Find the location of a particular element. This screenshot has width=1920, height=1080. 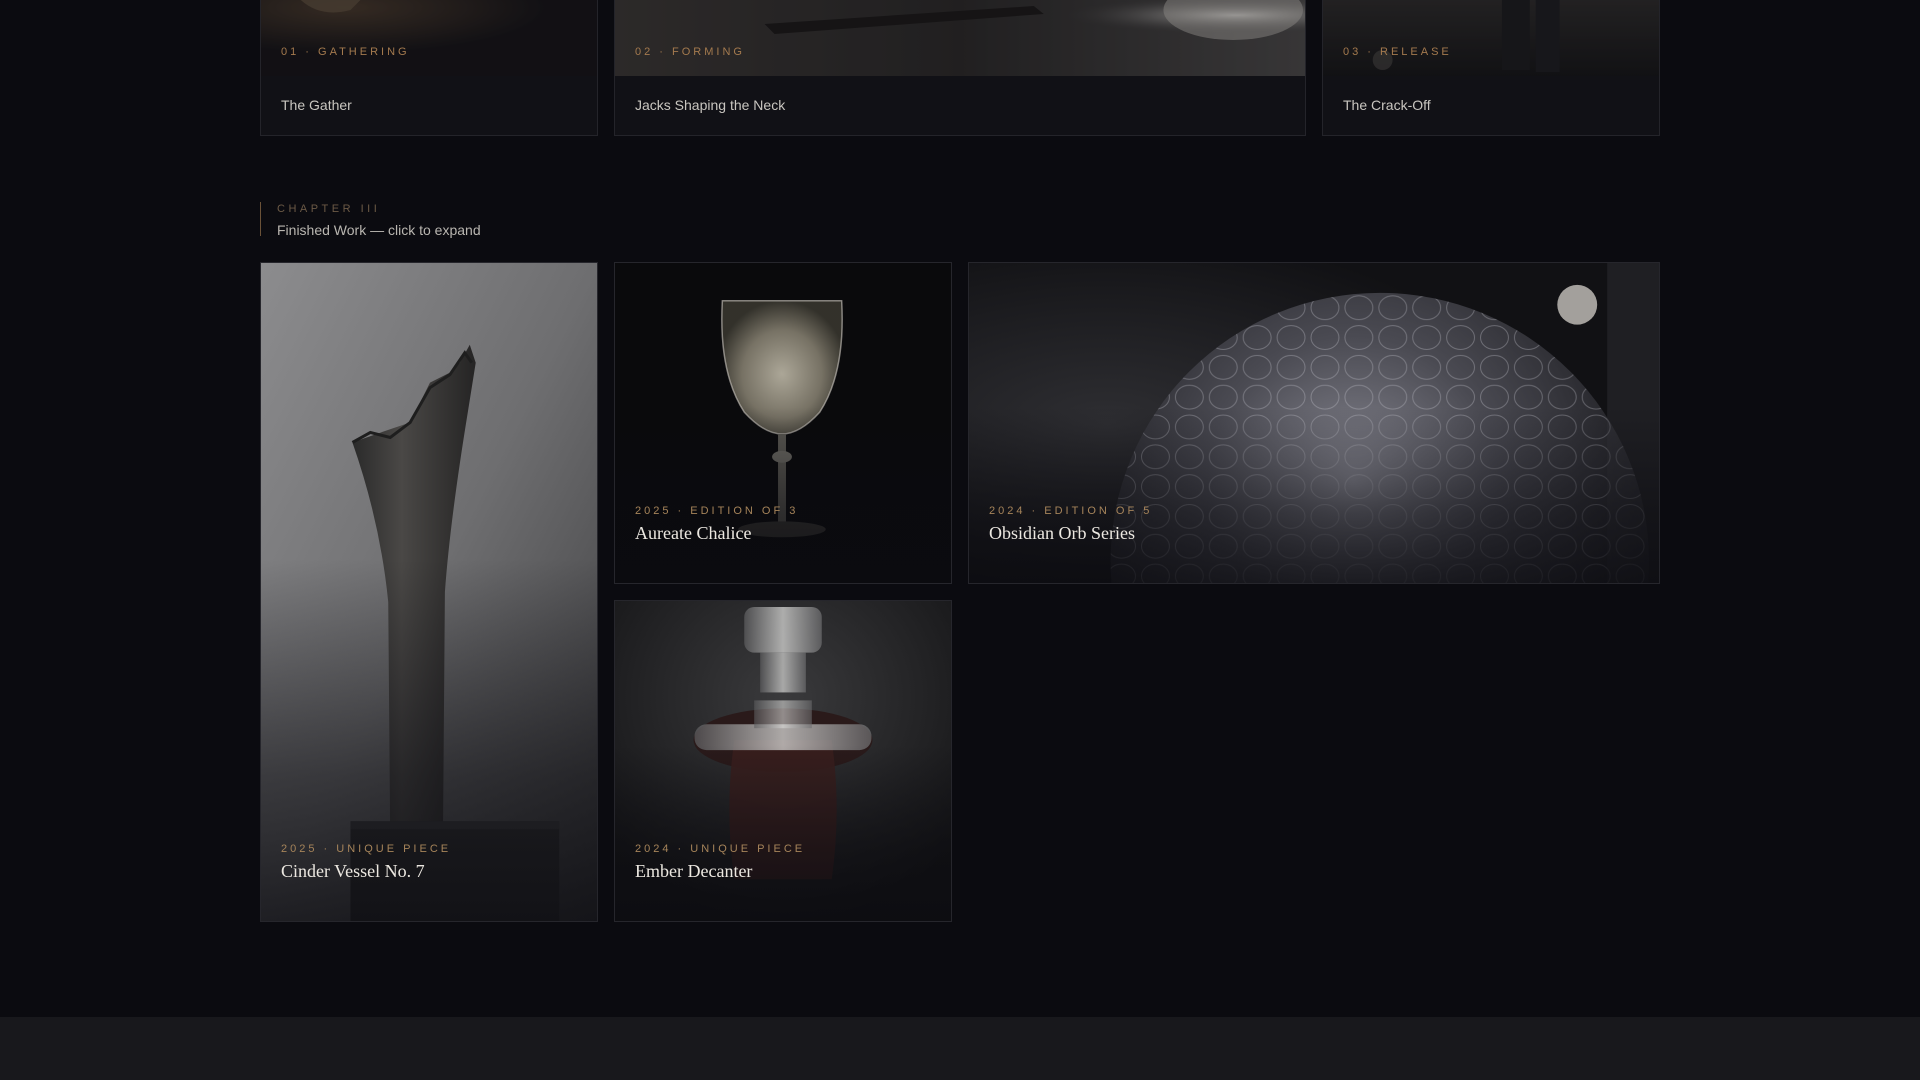

work-card-obsidian-orb: 2024 · EDITION OF 5 Obsidian Orb Series is located at coordinates (1314, 423).